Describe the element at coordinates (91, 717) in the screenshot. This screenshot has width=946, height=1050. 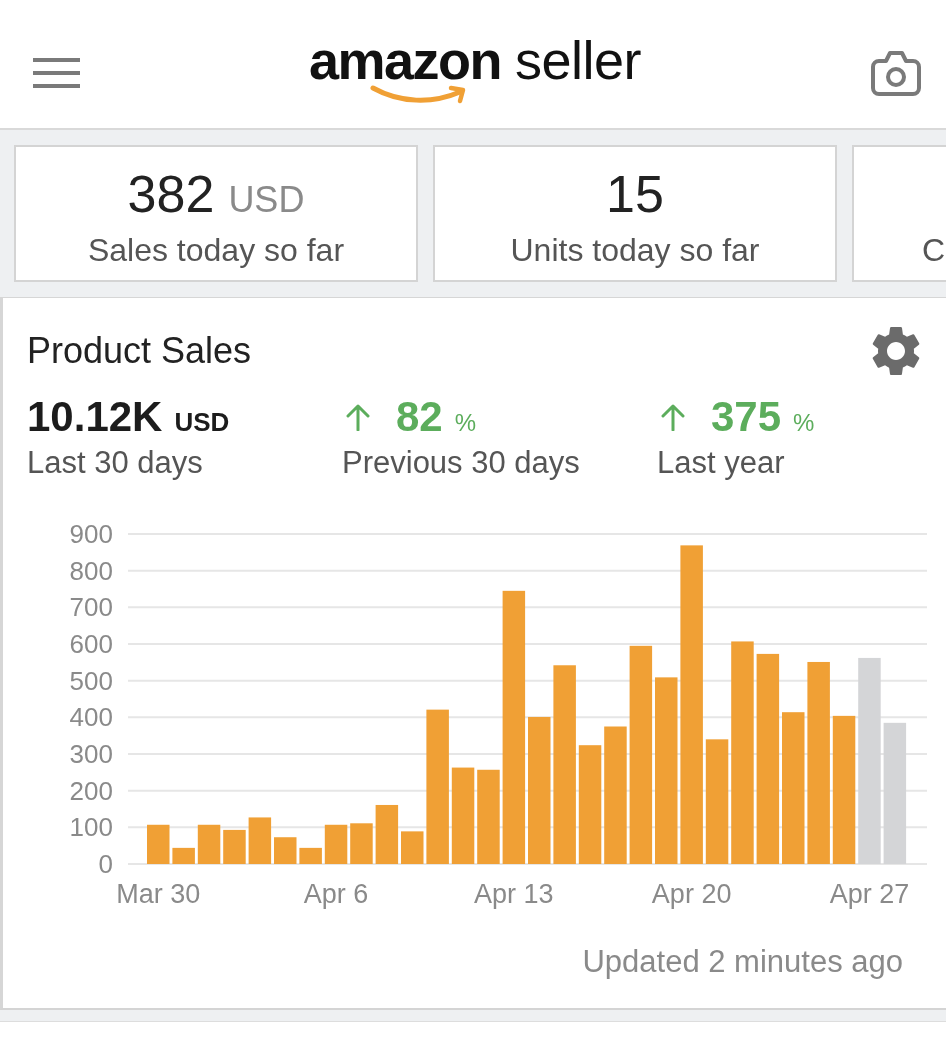
I see `y-axis-label: 400` at that location.